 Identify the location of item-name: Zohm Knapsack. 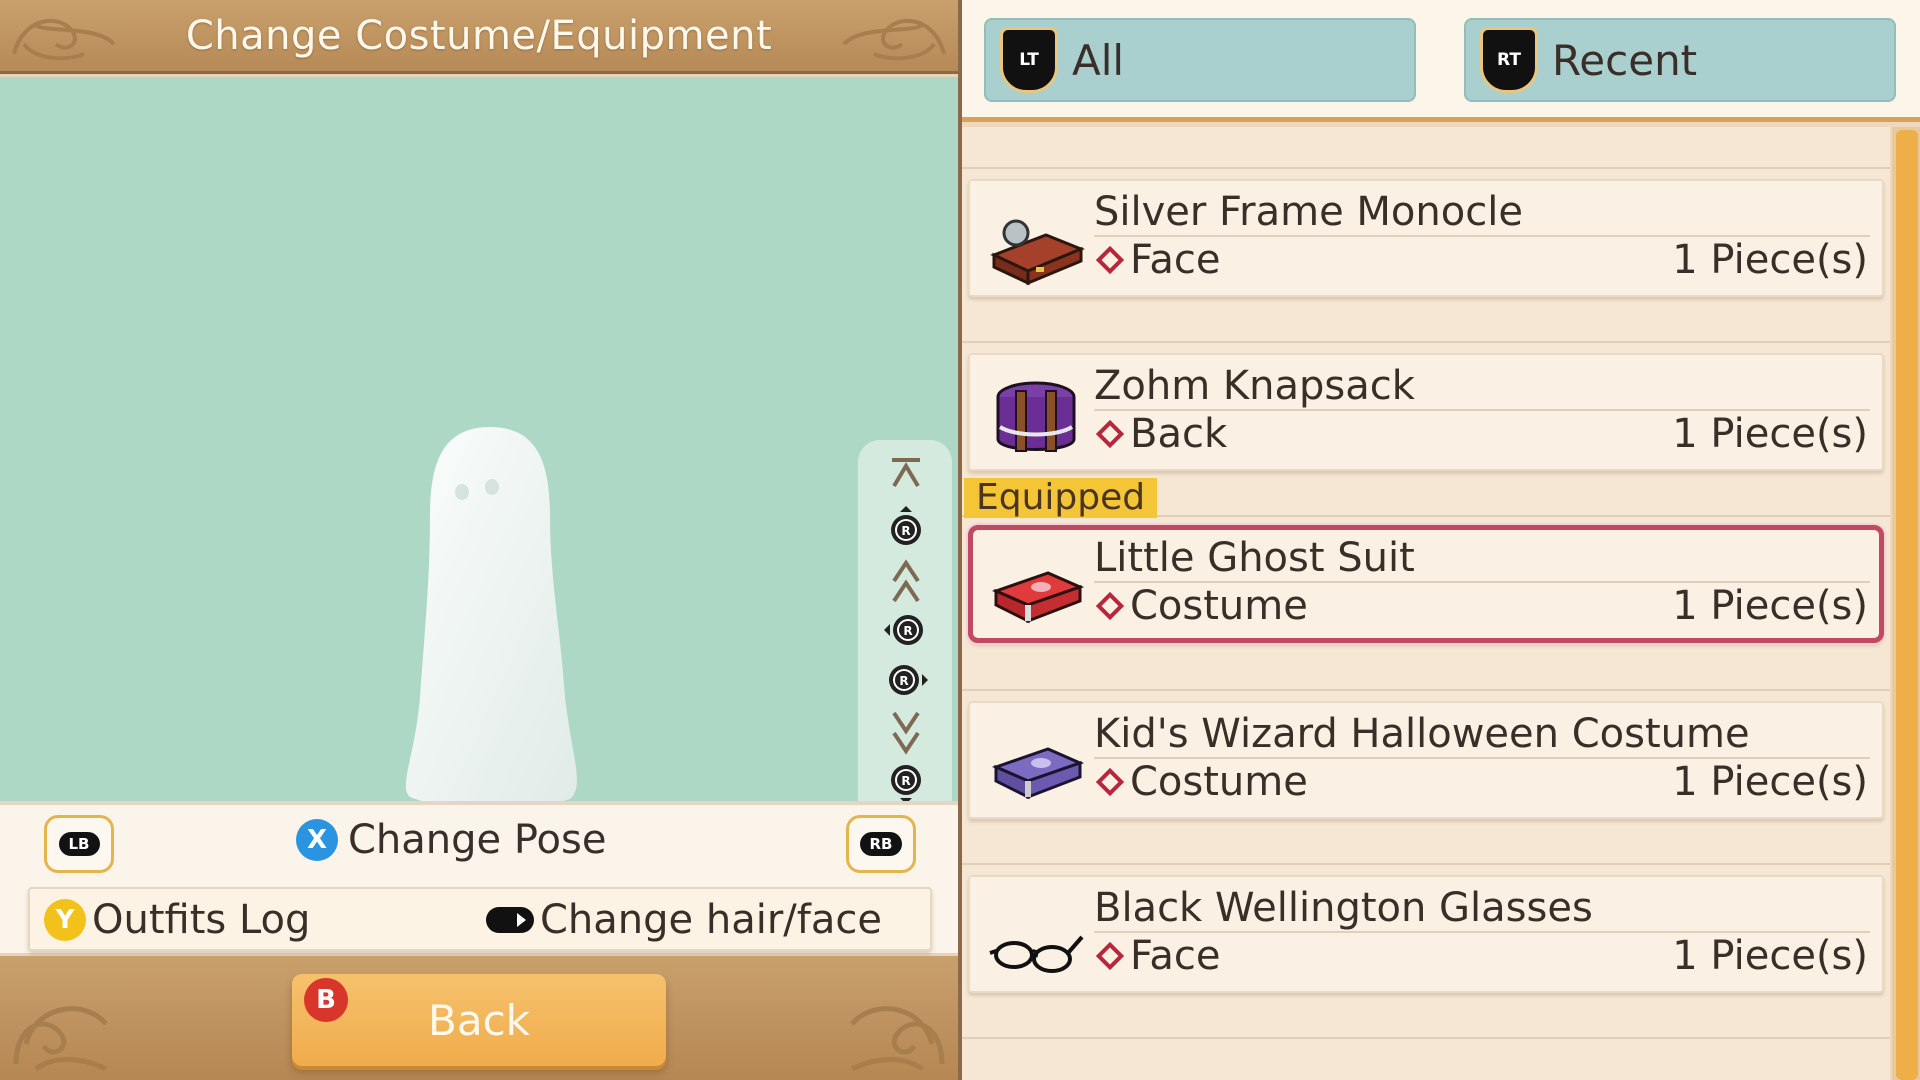
(1254, 386).